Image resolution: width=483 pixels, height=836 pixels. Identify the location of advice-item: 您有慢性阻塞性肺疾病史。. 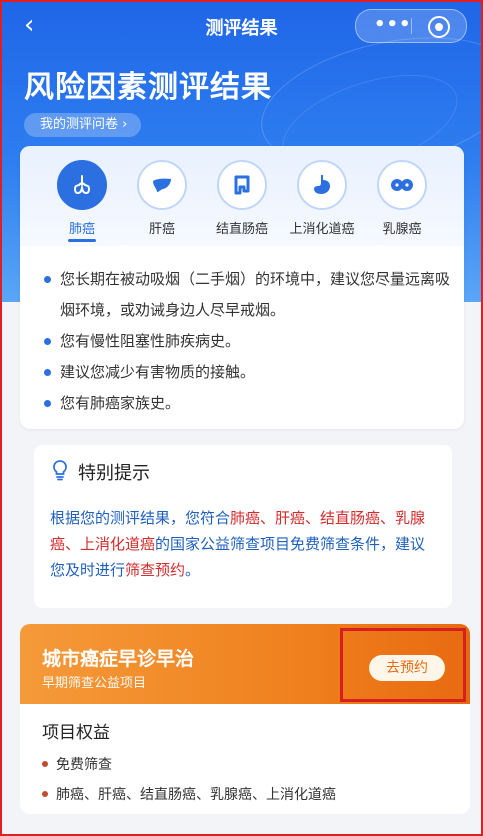
(247, 341).